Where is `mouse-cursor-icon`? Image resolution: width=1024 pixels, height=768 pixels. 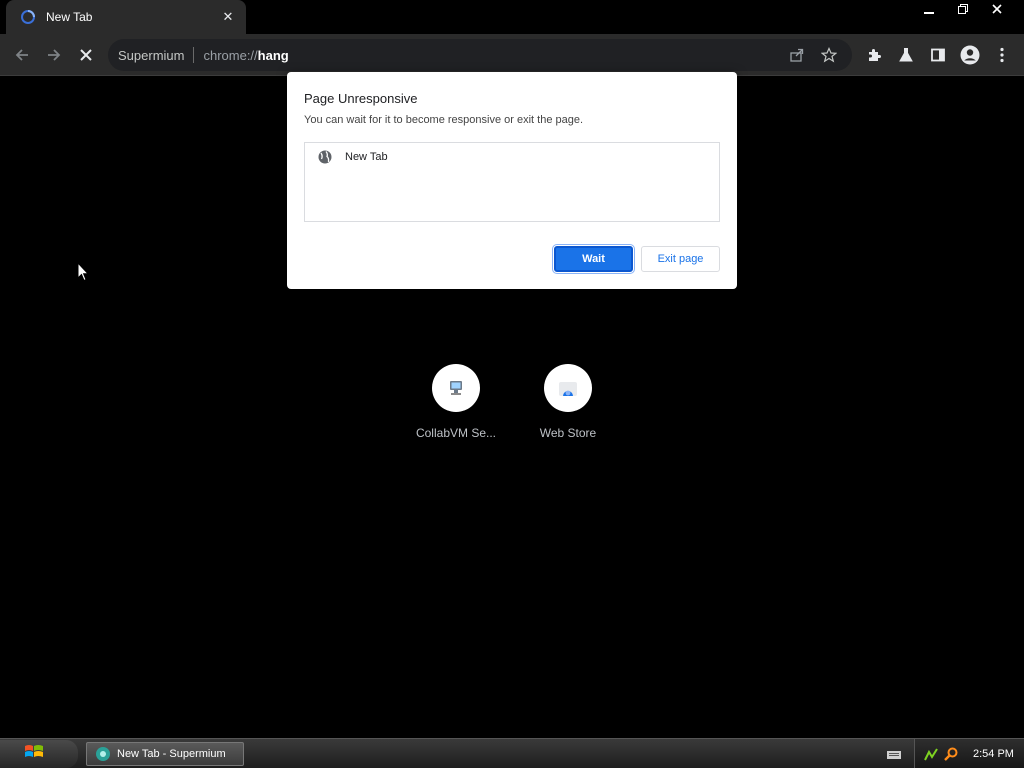 mouse-cursor-icon is located at coordinates (83, 274).